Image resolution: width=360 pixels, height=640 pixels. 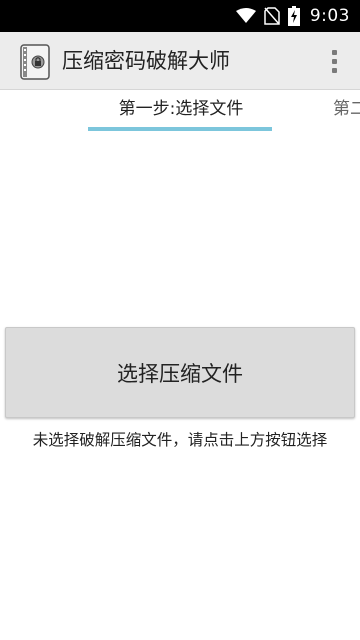 What do you see at coordinates (180, 372) in the screenshot?
I see `select-archive-button: 选择压缩文件` at bounding box center [180, 372].